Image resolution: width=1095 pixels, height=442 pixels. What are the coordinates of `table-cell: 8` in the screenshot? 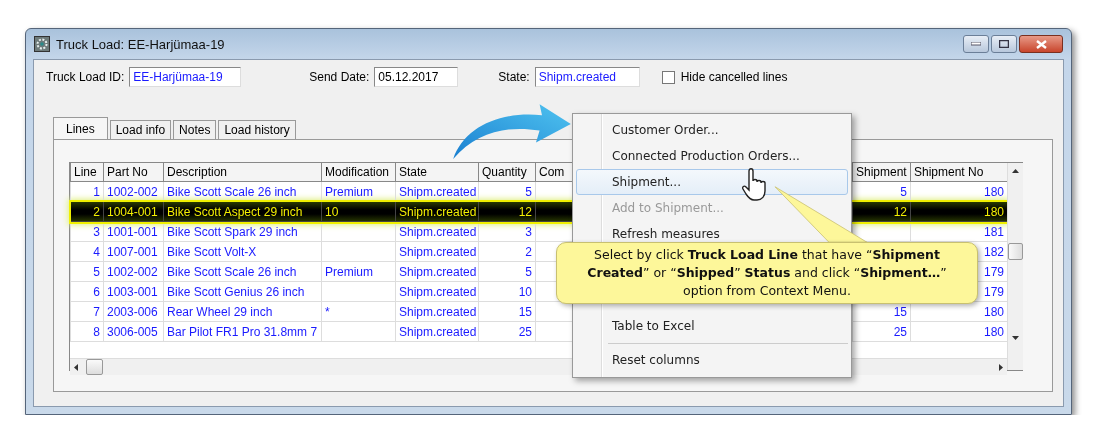 It's located at (87, 331).